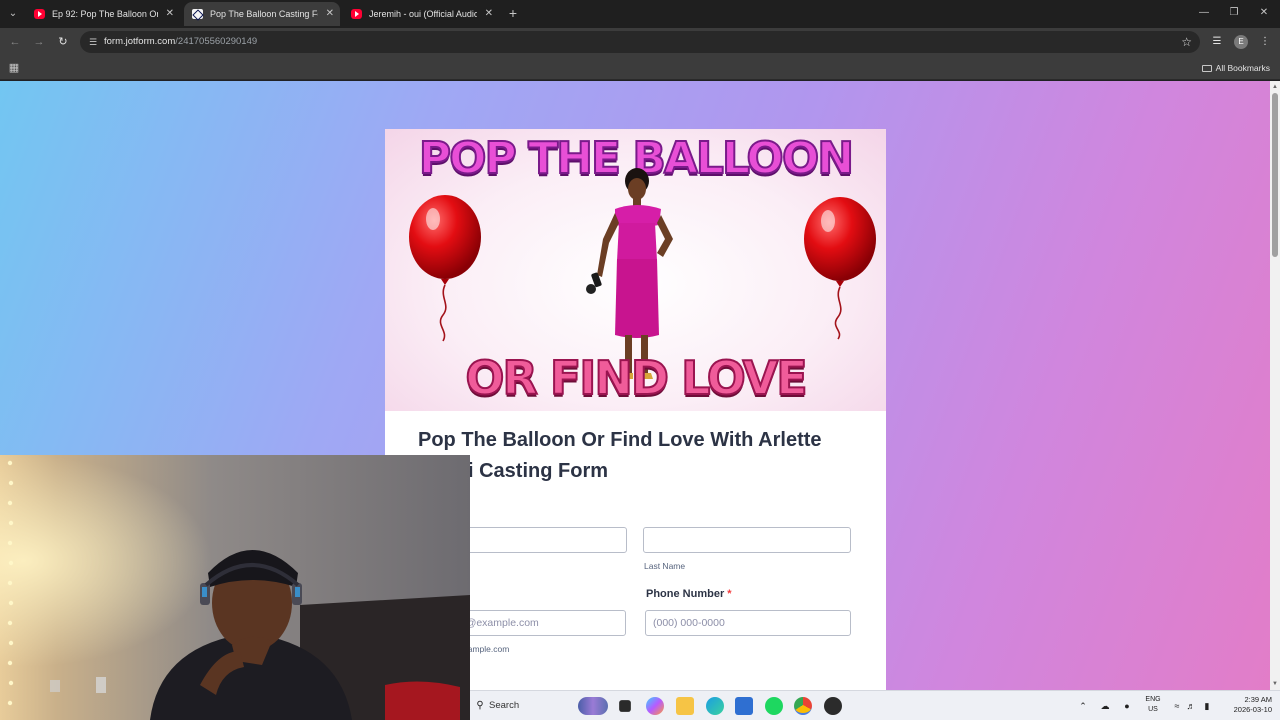 This screenshot has height=720, width=1280. What do you see at coordinates (1127, 705) in the screenshot?
I see `microphone-icon: ●` at bounding box center [1127, 705].